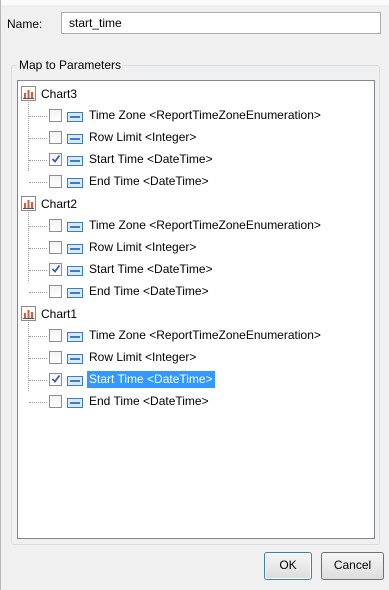  Describe the element at coordinates (196, 314) in the screenshot. I see `tree-node-chart: Chart1` at that location.